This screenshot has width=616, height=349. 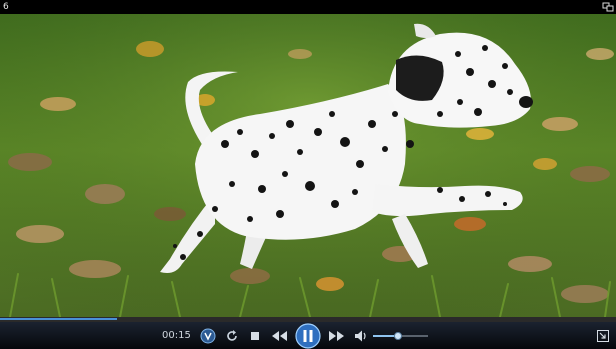 I want to click on current-time: 00:15, so click(x=176, y=335).